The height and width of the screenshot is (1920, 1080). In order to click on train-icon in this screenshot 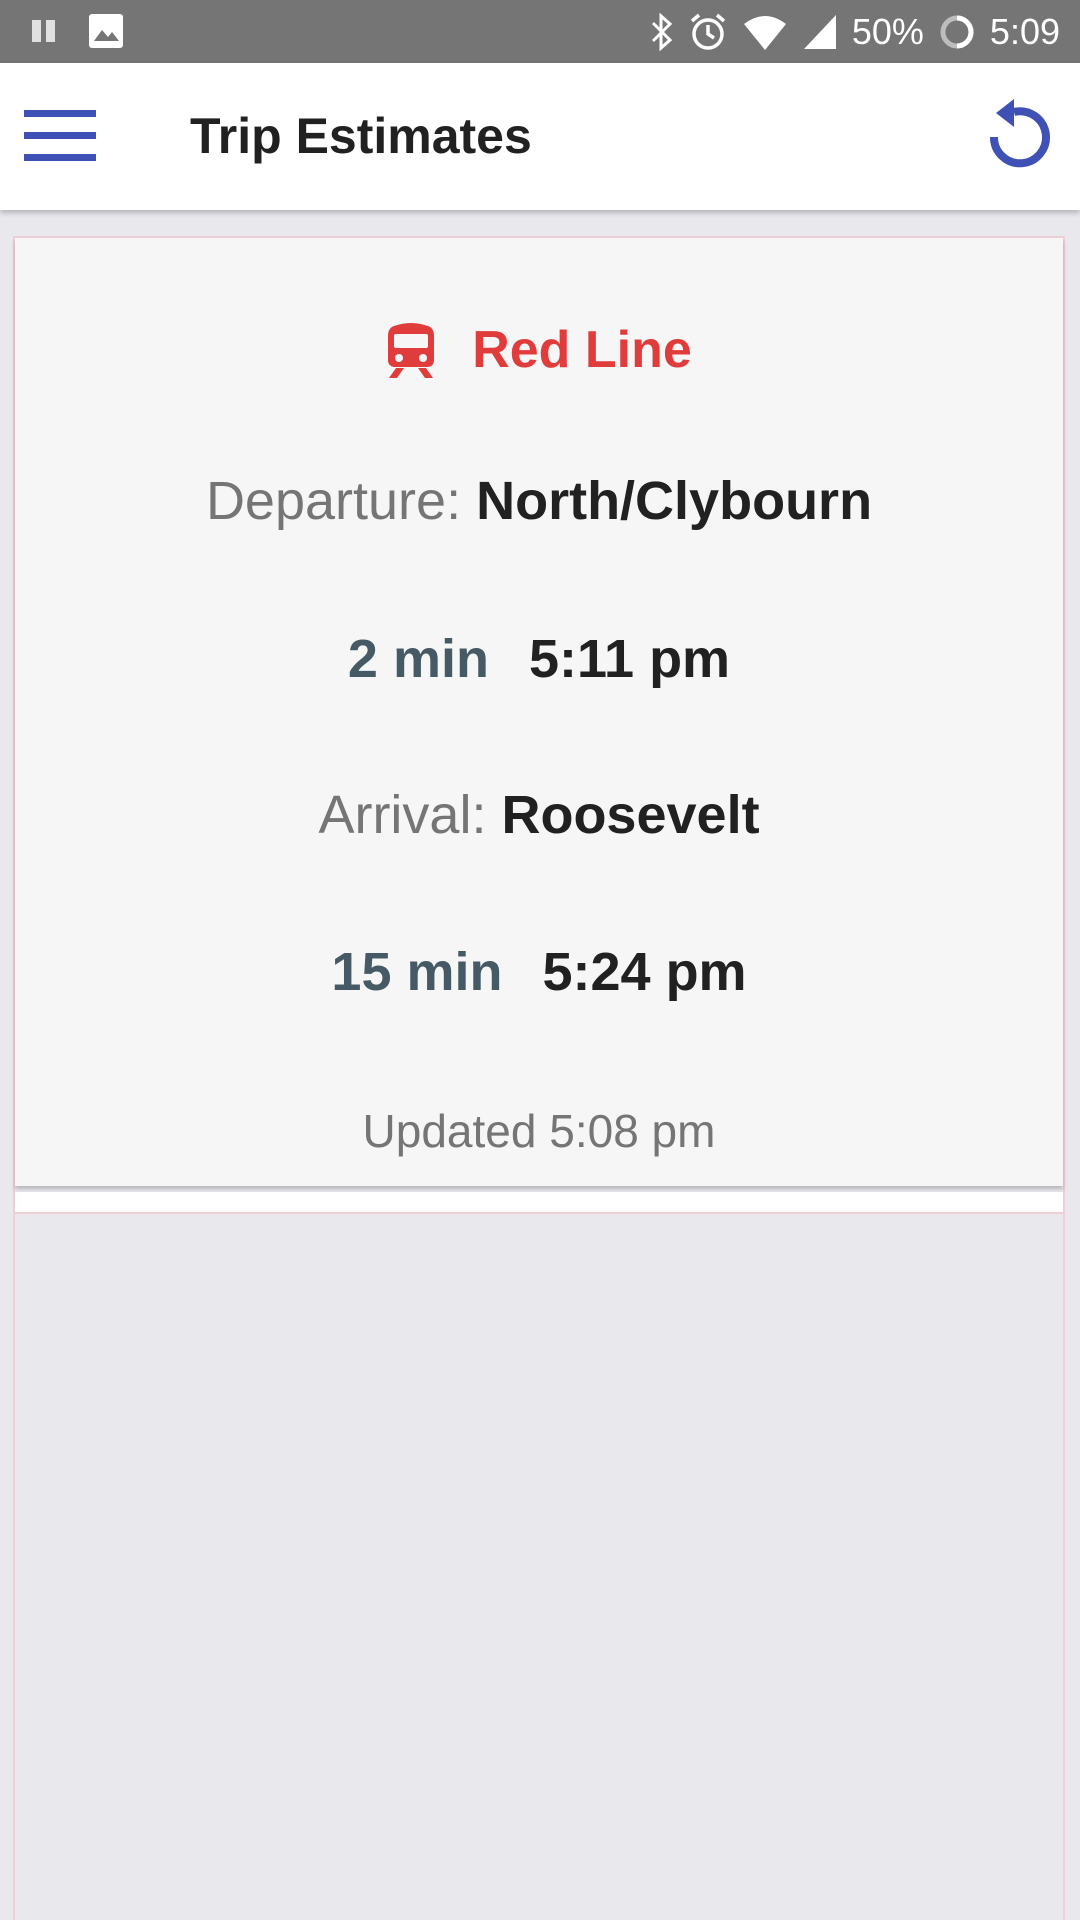, I will do `click(411, 350)`.